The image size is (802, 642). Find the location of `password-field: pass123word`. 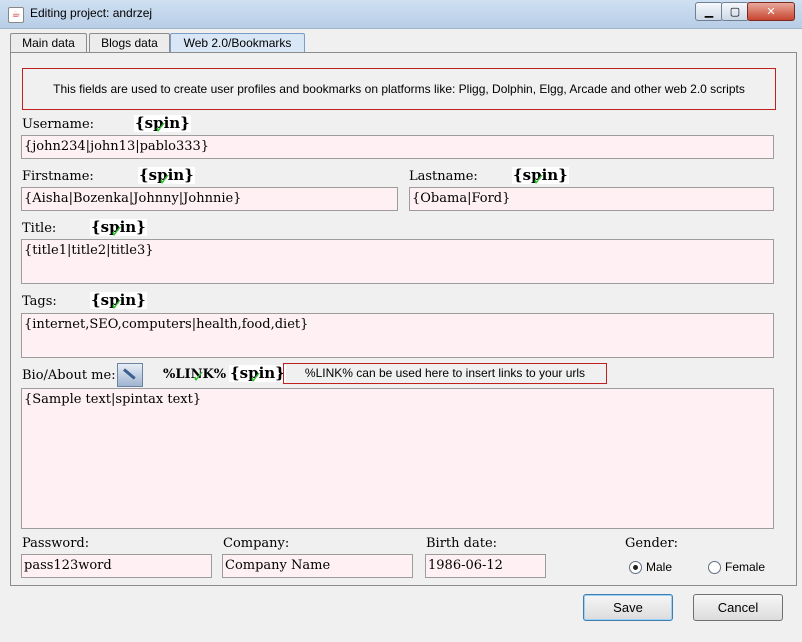

password-field: pass123word is located at coordinates (116, 566).